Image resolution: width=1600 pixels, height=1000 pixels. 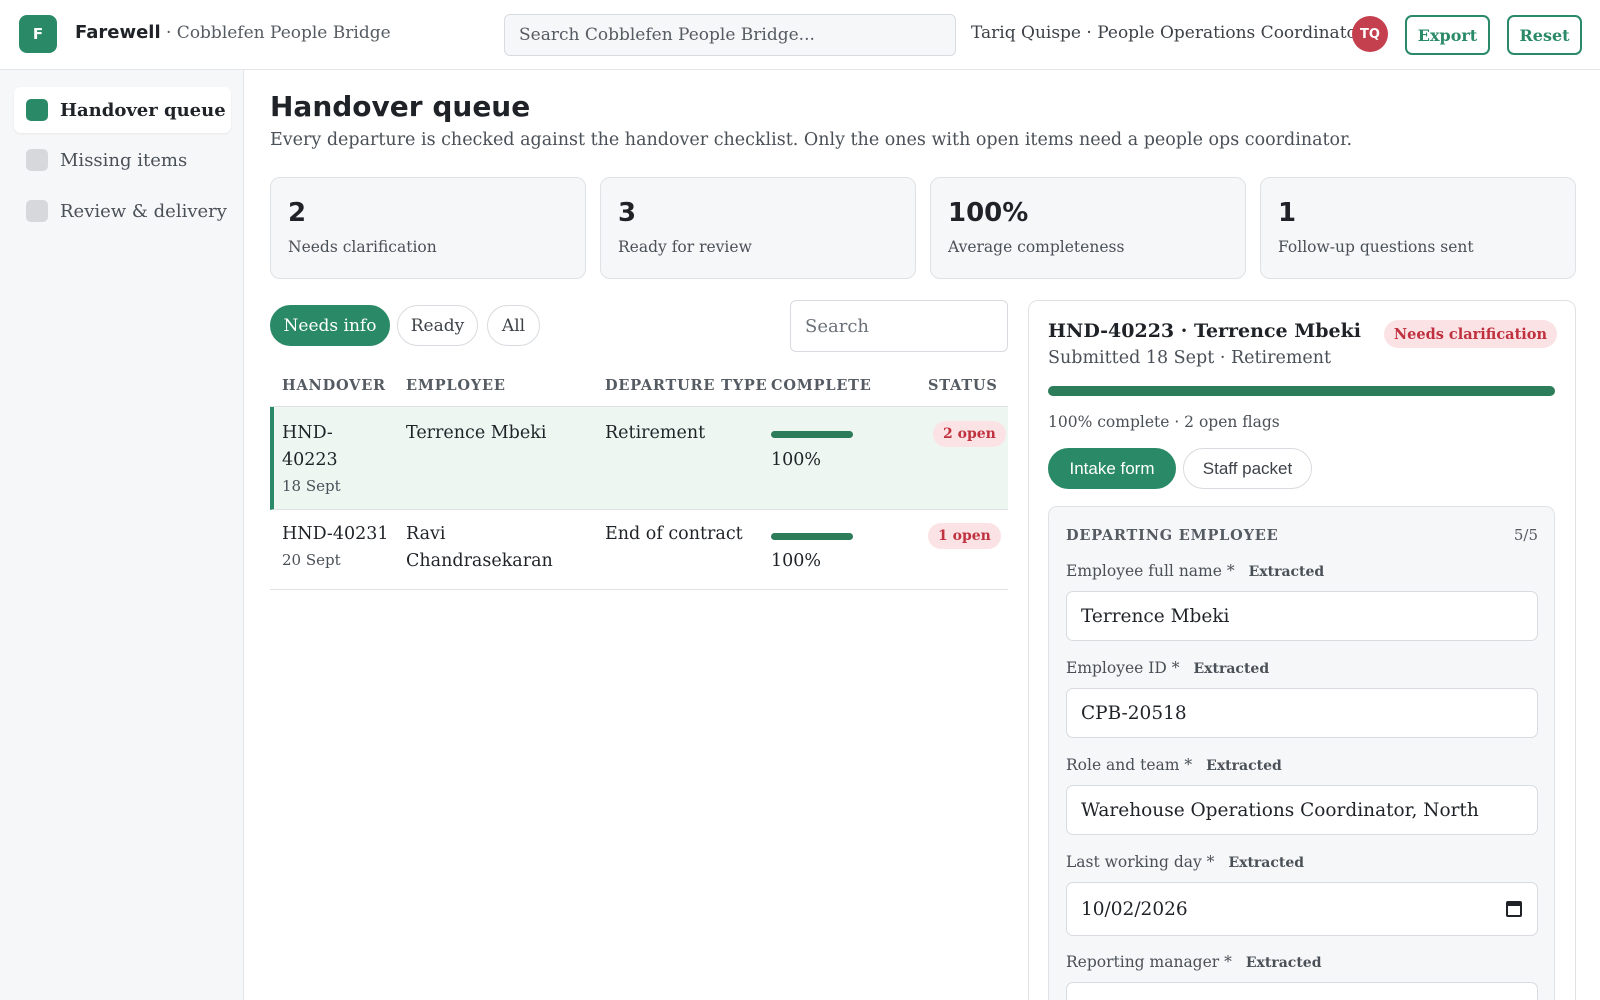 What do you see at coordinates (674, 534) in the screenshot?
I see `departure-type: End of contract` at bounding box center [674, 534].